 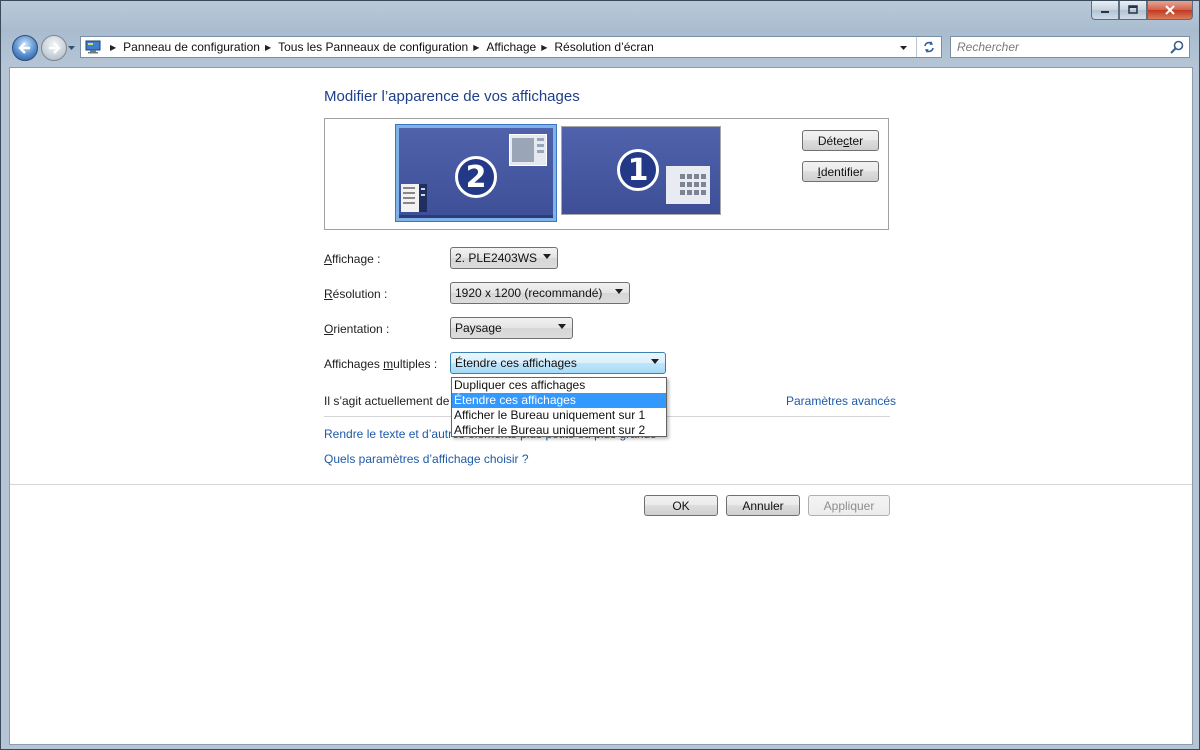 I want to click on resolution-label: Résolution :, so click(x=355, y=294).